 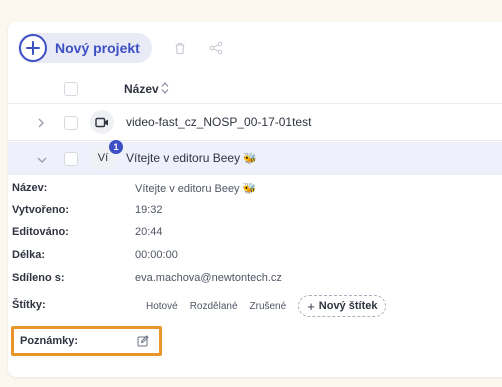 What do you see at coordinates (208, 278) in the screenshot?
I see `shared-value: eva.machova@newtontech.cz` at bounding box center [208, 278].